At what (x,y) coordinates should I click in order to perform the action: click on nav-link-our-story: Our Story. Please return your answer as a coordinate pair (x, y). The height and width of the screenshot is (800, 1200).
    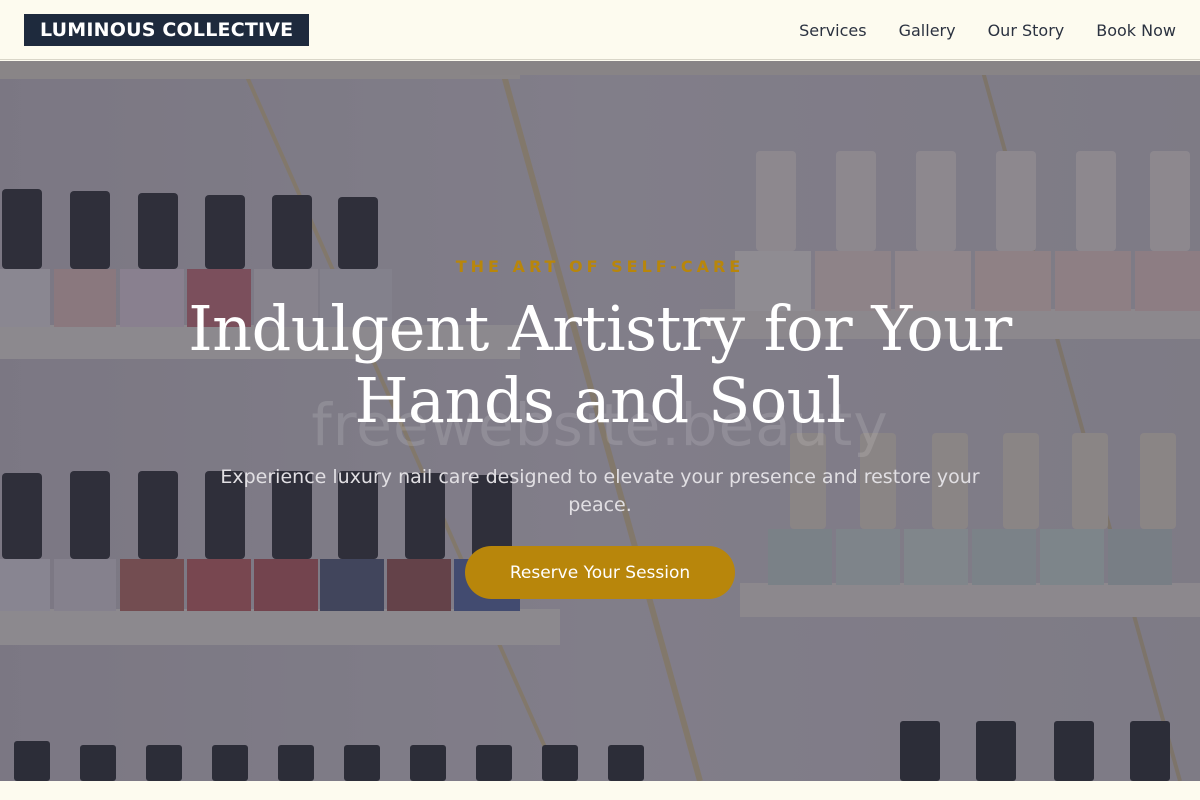
    Looking at the image, I should click on (1026, 30).